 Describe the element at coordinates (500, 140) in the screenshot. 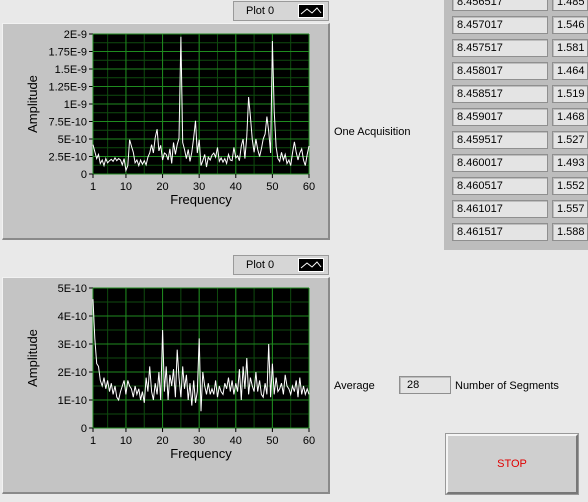

I see `table-cell-time: 8.459517` at that location.